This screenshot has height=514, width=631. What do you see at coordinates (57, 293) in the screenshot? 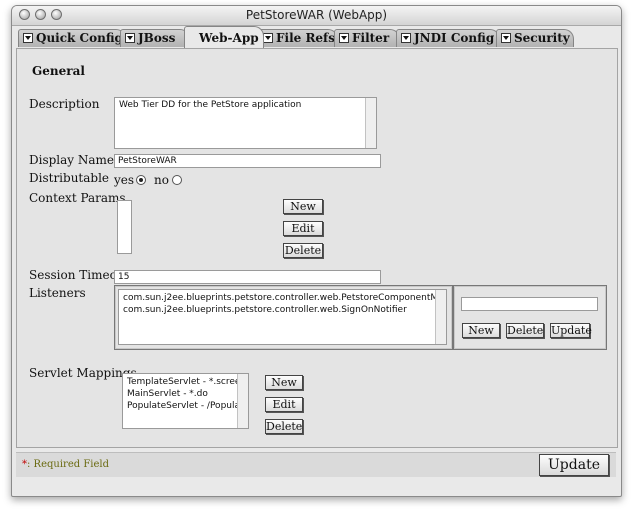
I see `listeners-label: Listeners` at bounding box center [57, 293].